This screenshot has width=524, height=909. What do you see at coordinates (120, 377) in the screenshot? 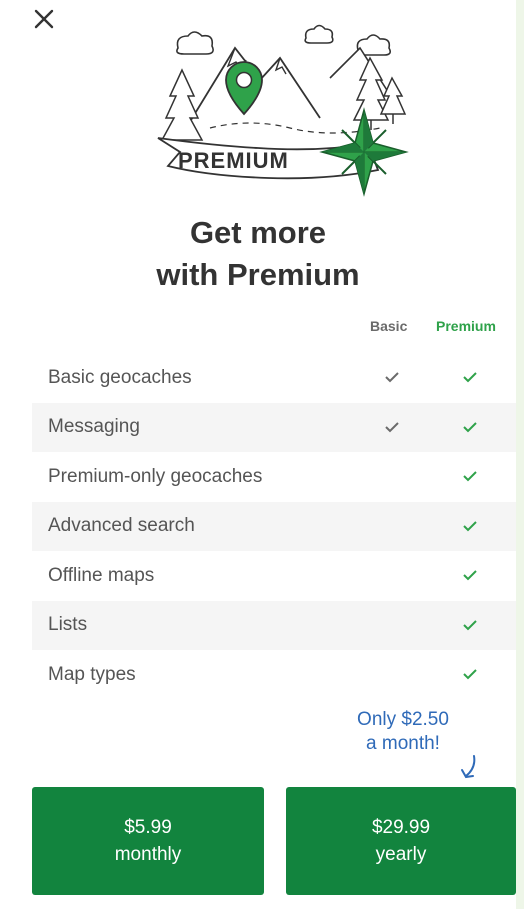
I see `feature-label: Basic geocaches` at bounding box center [120, 377].